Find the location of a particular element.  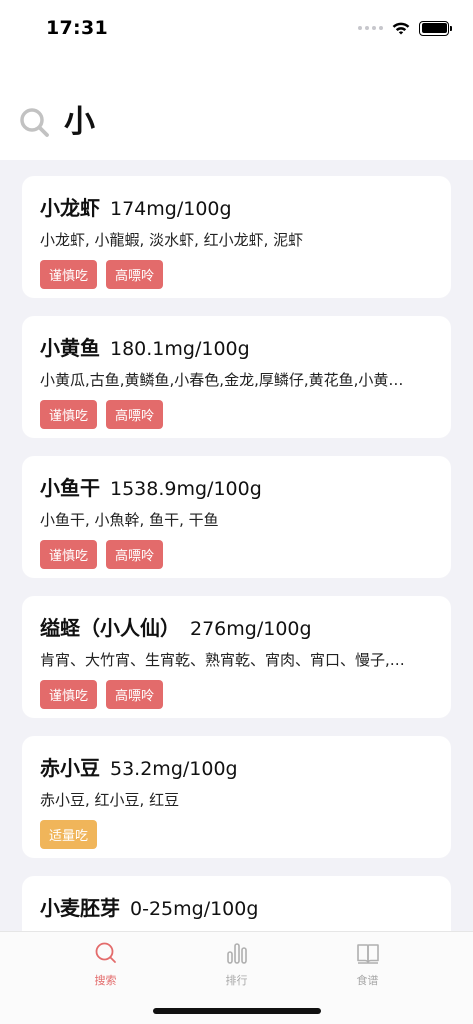

bar-chart-icon is located at coordinates (236, 953).